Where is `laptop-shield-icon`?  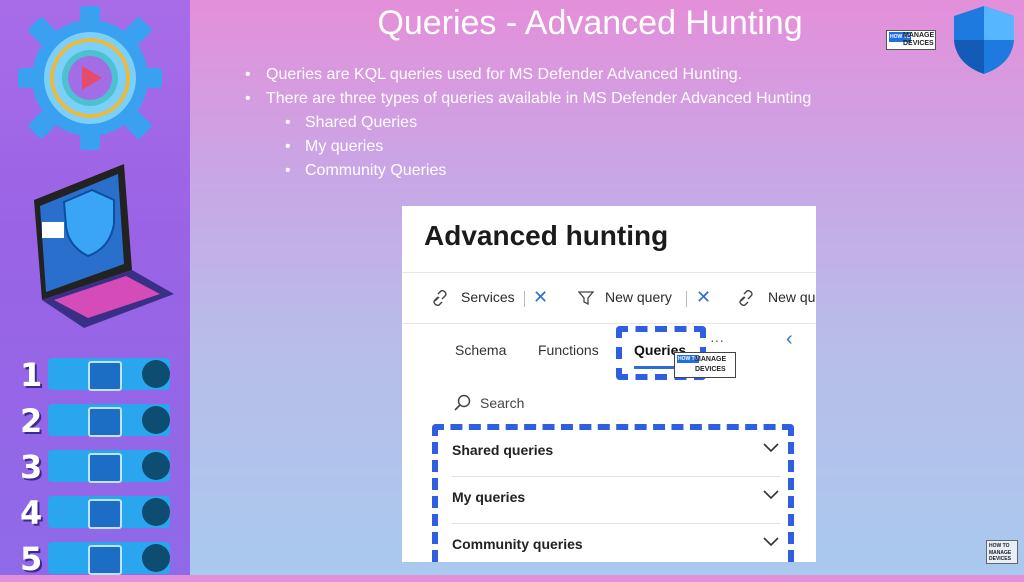
laptop-shield-icon is located at coordinates (104, 246).